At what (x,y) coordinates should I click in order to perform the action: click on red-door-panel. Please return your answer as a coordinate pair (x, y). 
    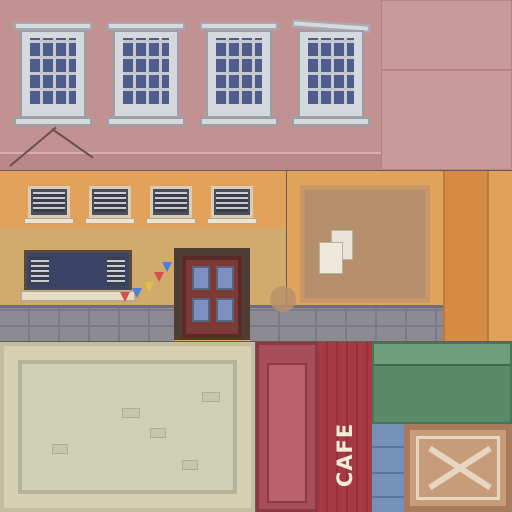
    Looking at the image, I should click on (287, 427).